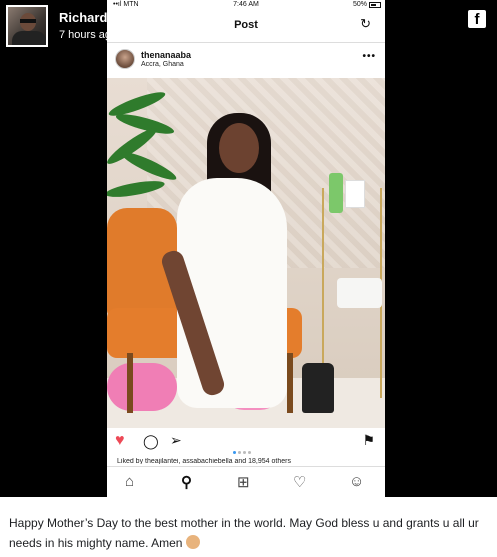 The width and height of the screenshot is (497, 557). I want to click on share-icon: ➢, so click(176, 440).